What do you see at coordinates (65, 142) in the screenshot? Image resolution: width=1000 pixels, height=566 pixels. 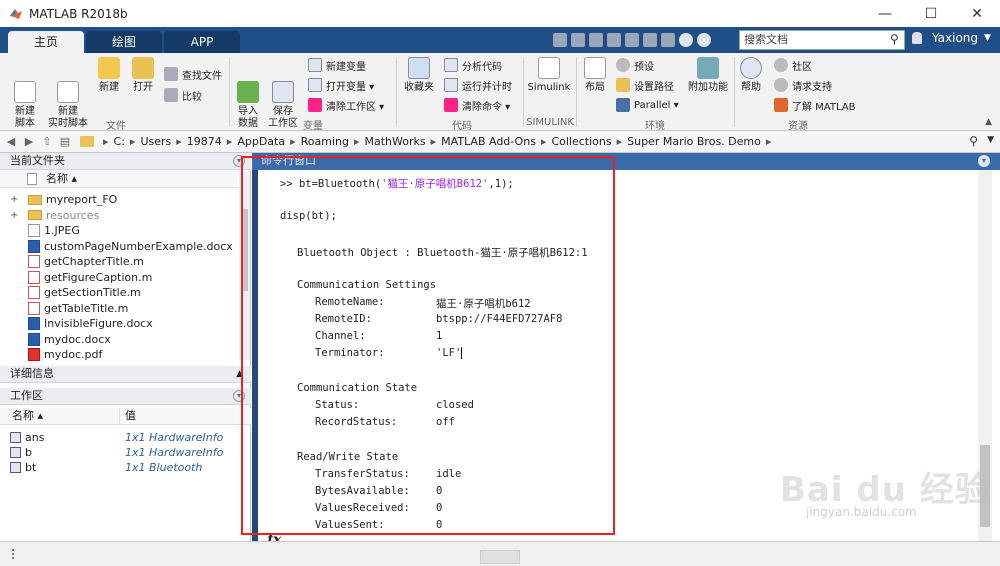 I see `browse-folder-icon: ▤` at bounding box center [65, 142].